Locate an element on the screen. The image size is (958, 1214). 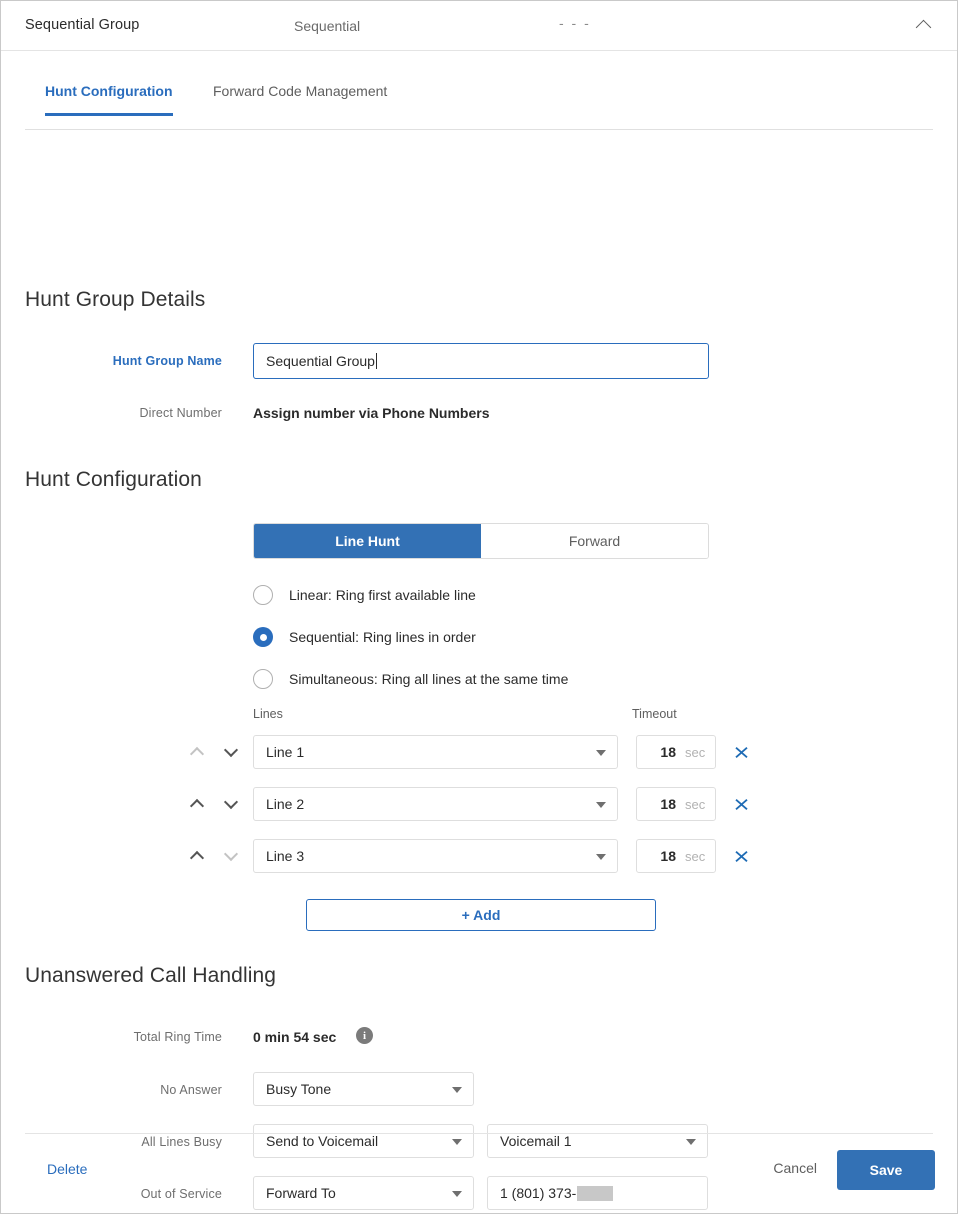
all-lines-busy-target-select: Voicemail 1 is located at coordinates (597, 1141).